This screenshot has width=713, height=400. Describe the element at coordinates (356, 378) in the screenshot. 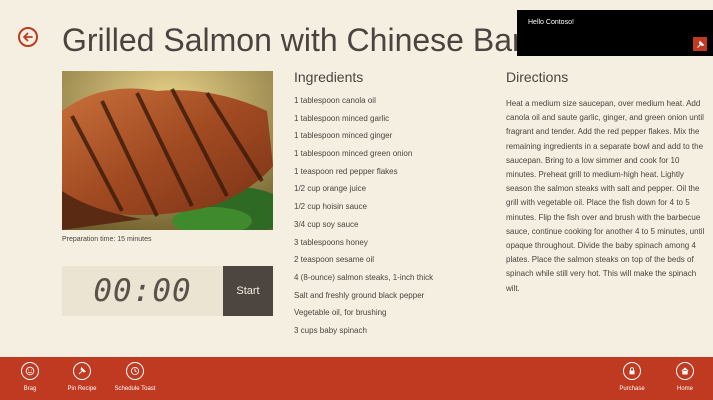

I see `app-bar: Brag Pin Recipe Schedule Toast Purchase` at that location.